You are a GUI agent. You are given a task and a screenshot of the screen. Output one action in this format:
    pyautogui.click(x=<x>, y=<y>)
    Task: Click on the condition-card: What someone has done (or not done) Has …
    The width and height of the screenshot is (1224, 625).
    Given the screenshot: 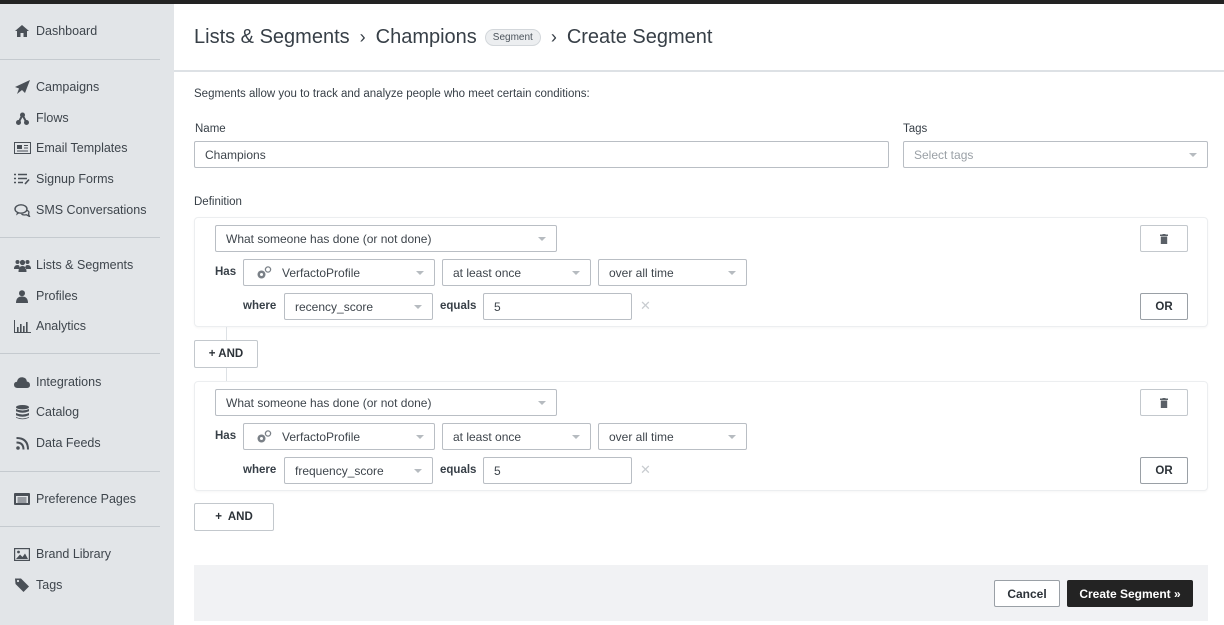 What is the action you would take?
    pyautogui.click(x=701, y=272)
    